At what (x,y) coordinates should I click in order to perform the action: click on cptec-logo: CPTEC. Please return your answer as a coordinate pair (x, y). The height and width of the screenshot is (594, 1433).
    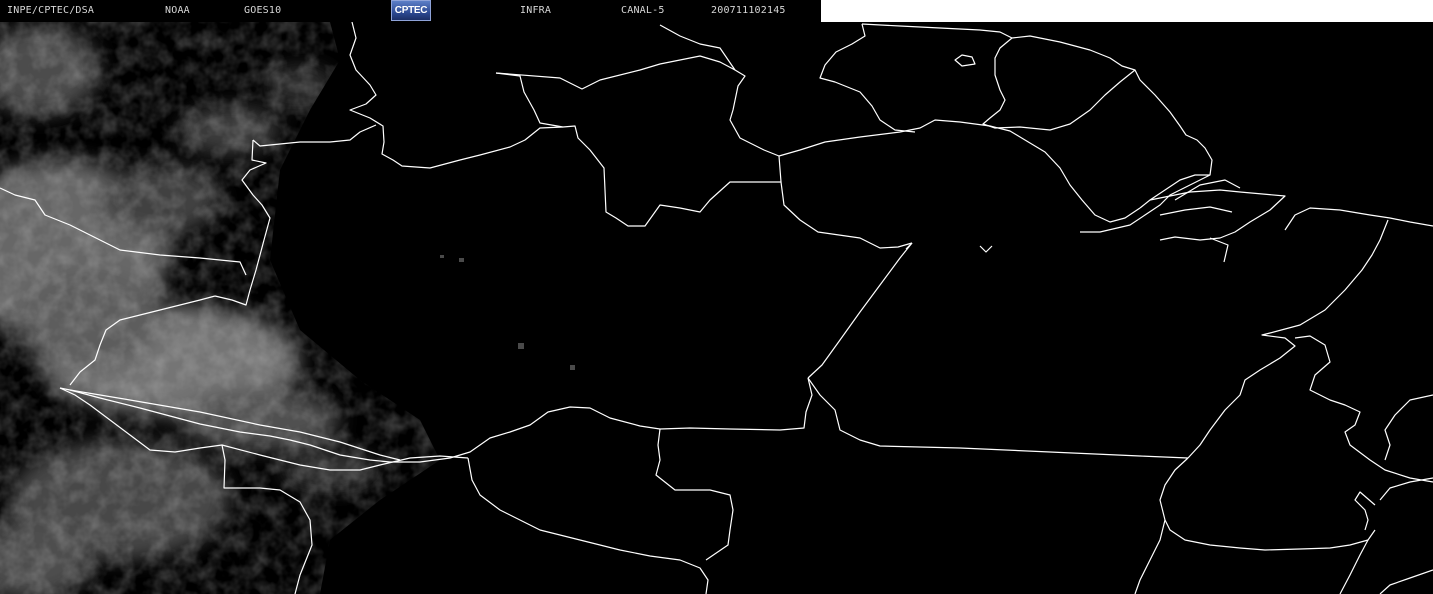
    Looking at the image, I should click on (411, 10).